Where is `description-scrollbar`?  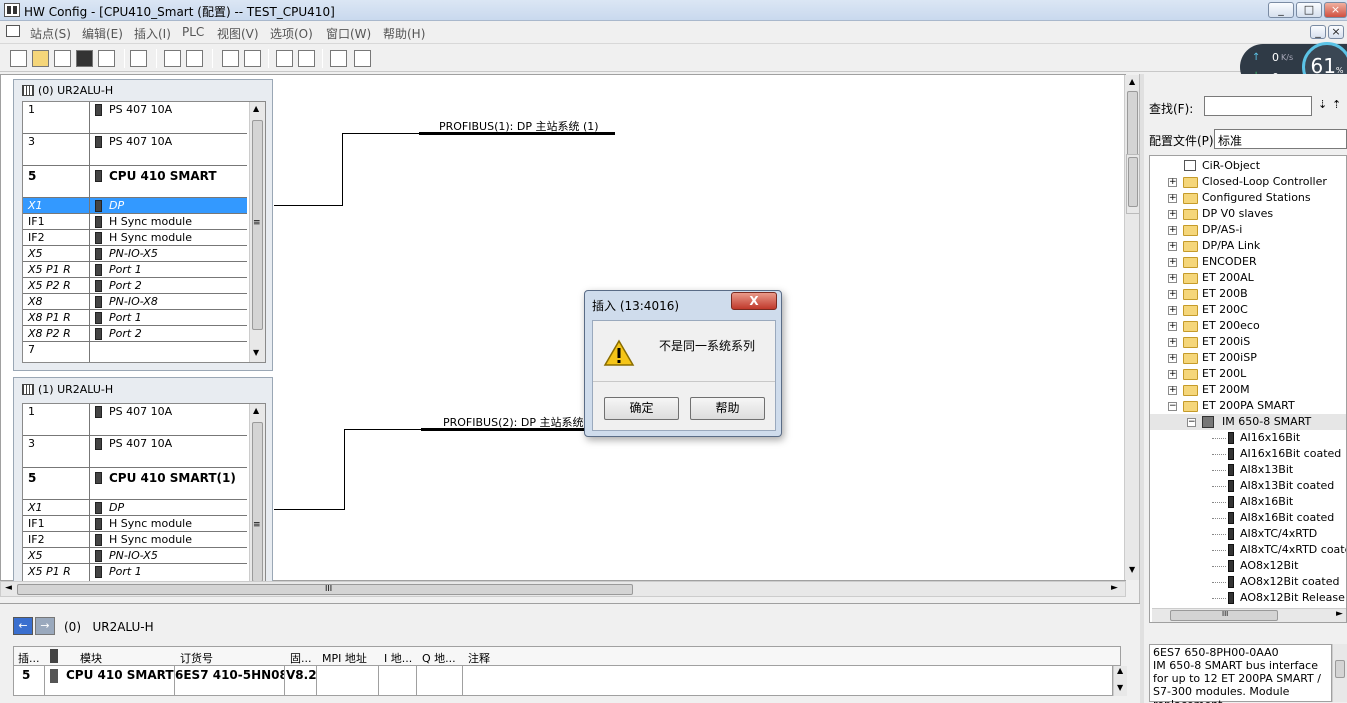 description-scrollbar is located at coordinates (1339, 673).